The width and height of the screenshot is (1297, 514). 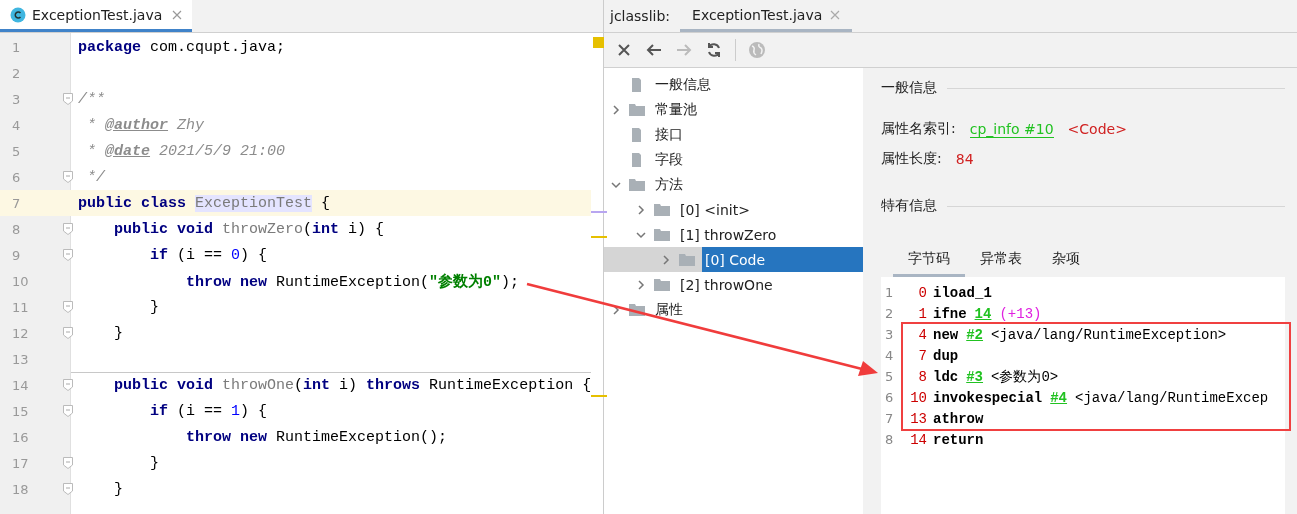 What do you see at coordinates (20, 307) in the screenshot?
I see `line-number: 11` at bounding box center [20, 307].